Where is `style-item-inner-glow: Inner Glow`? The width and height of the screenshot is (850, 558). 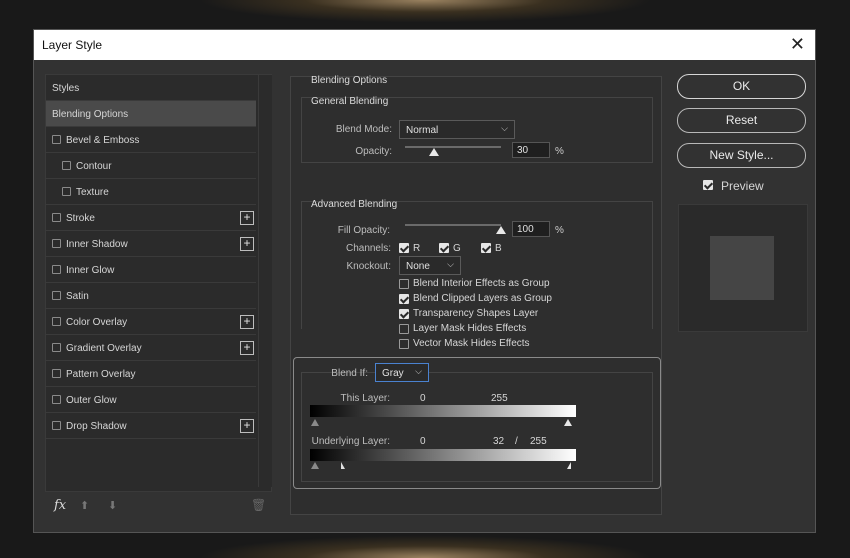
style-item-inner-glow: Inner Glow is located at coordinates (151, 270).